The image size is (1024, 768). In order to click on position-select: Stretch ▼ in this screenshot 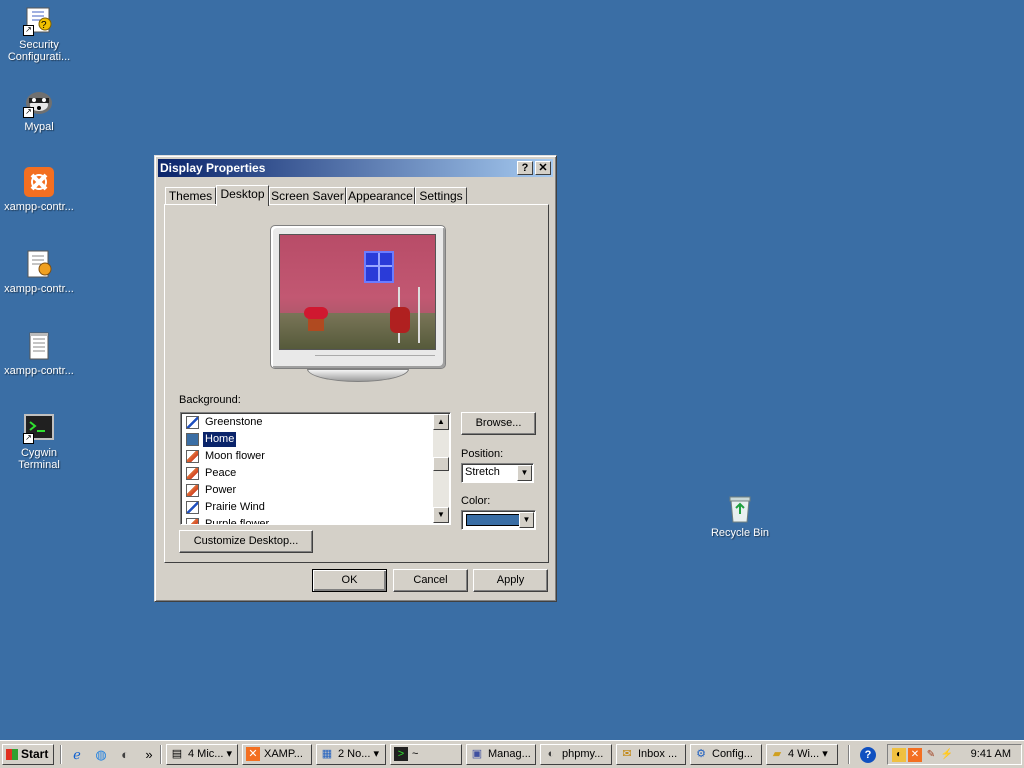, I will do `click(497, 473)`.